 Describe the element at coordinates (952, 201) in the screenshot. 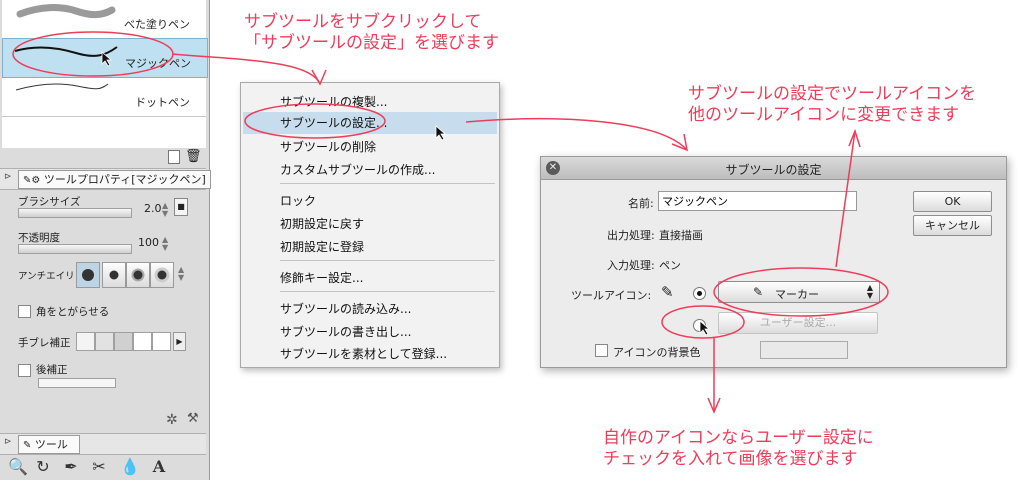

I see `ok-button: OK` at that location.